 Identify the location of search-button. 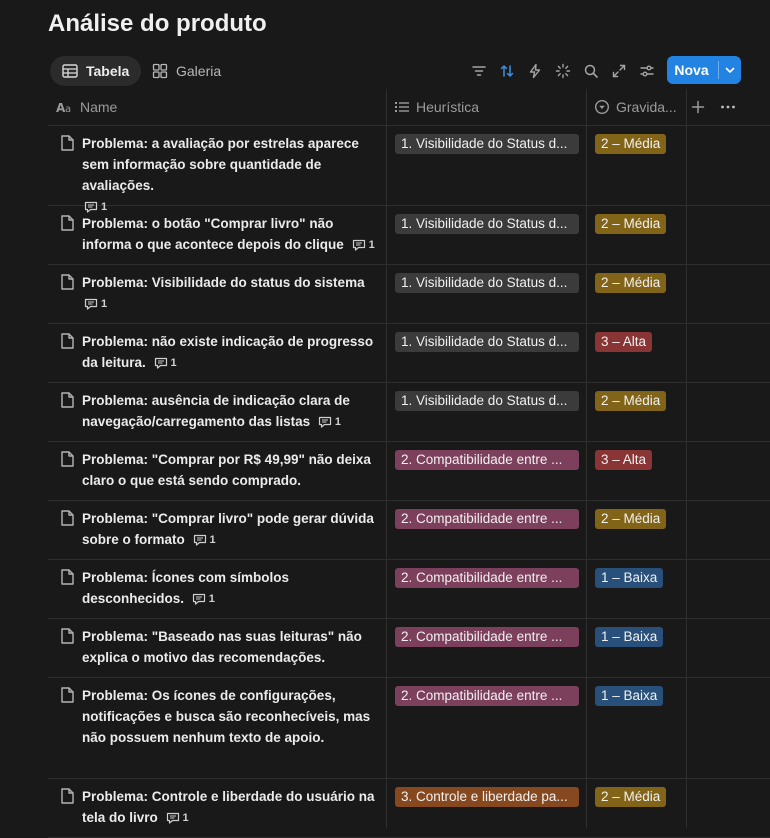
(591, 71).